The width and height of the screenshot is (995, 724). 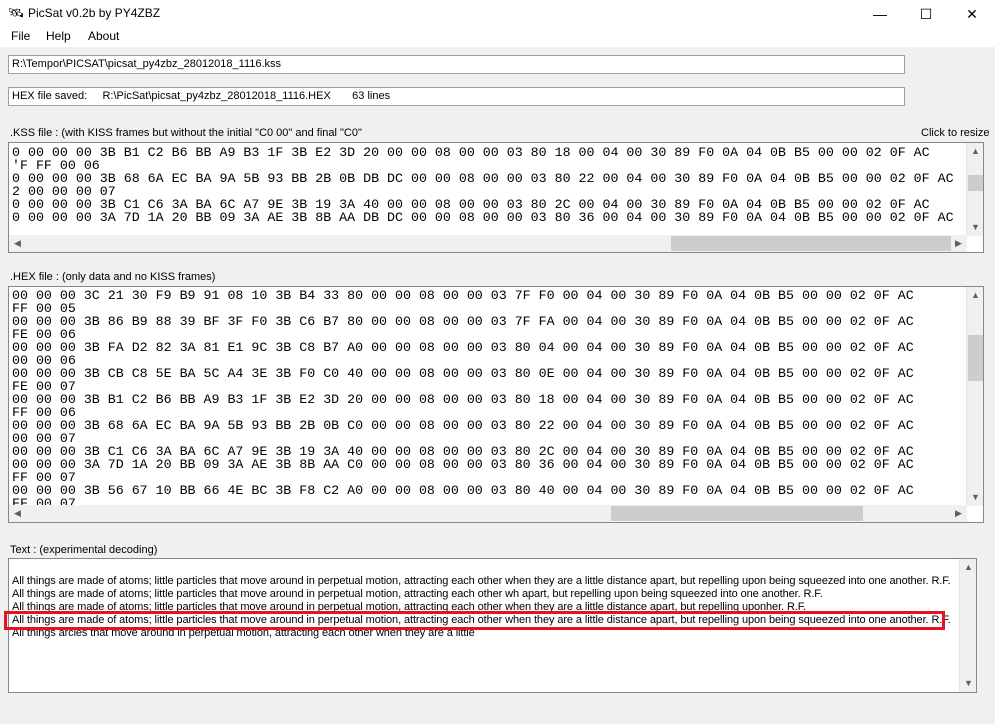 What do you see at coordinates (955, 133) in the screenshot?
I see `resize-button: Click to resize` at bounding box center [955, 133].